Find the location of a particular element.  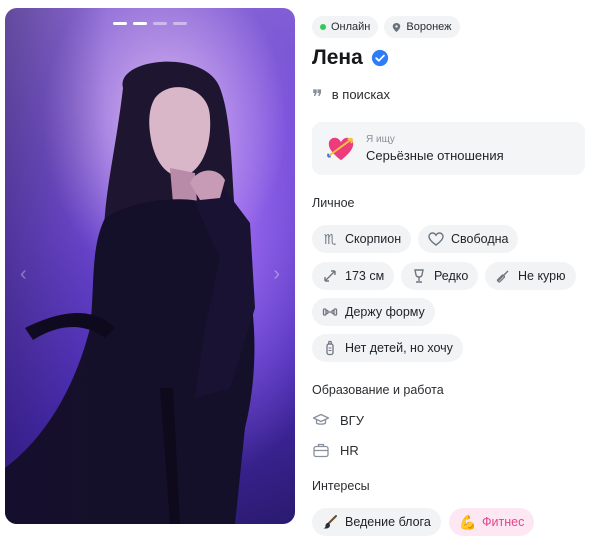

city-label: Воронеж is located at coordinates (429, 27).